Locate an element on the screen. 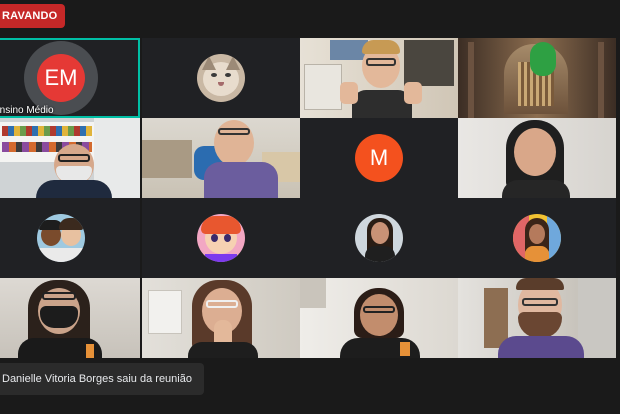 The image size is (620, 414). video-woman-plain-wall is located at coordinates (537, 158).